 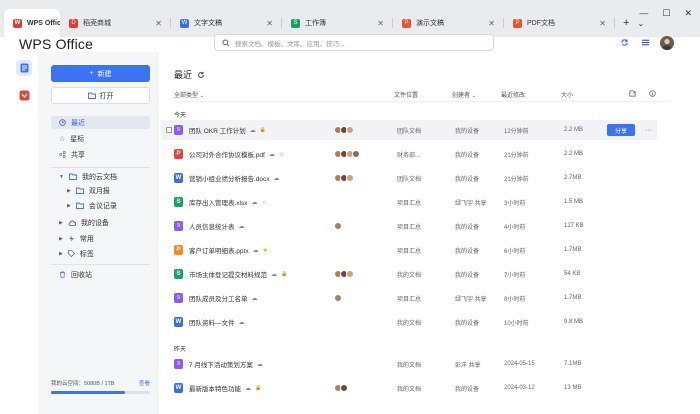 What do you see at coordinates (648, 130) in the screenshot?
I see `more-icon: ···` at bounding box center [648, 130].